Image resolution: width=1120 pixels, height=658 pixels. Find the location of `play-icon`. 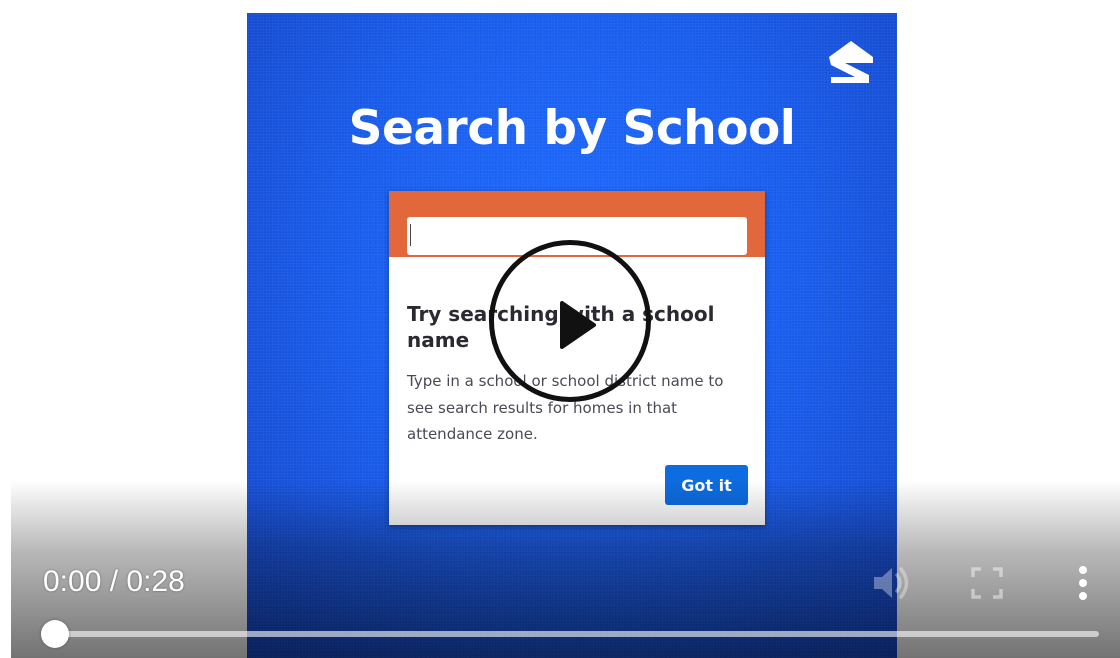

play-icon is located at coordinates (578, 325).